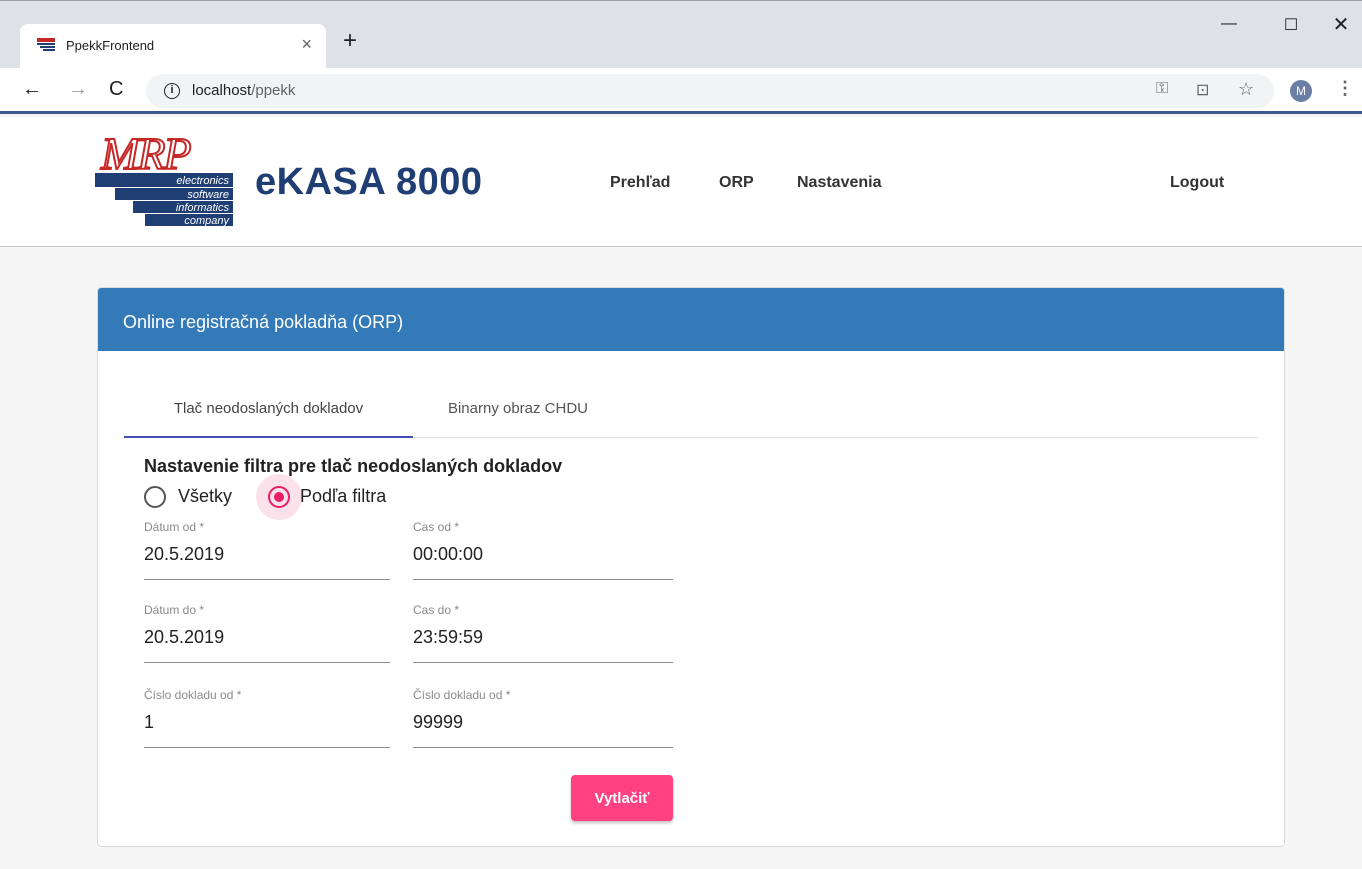 Image resolution: width=1362 pixels, height=869 pixels. I want to click on url-text: localhost/ppekk, so click(243, 90).